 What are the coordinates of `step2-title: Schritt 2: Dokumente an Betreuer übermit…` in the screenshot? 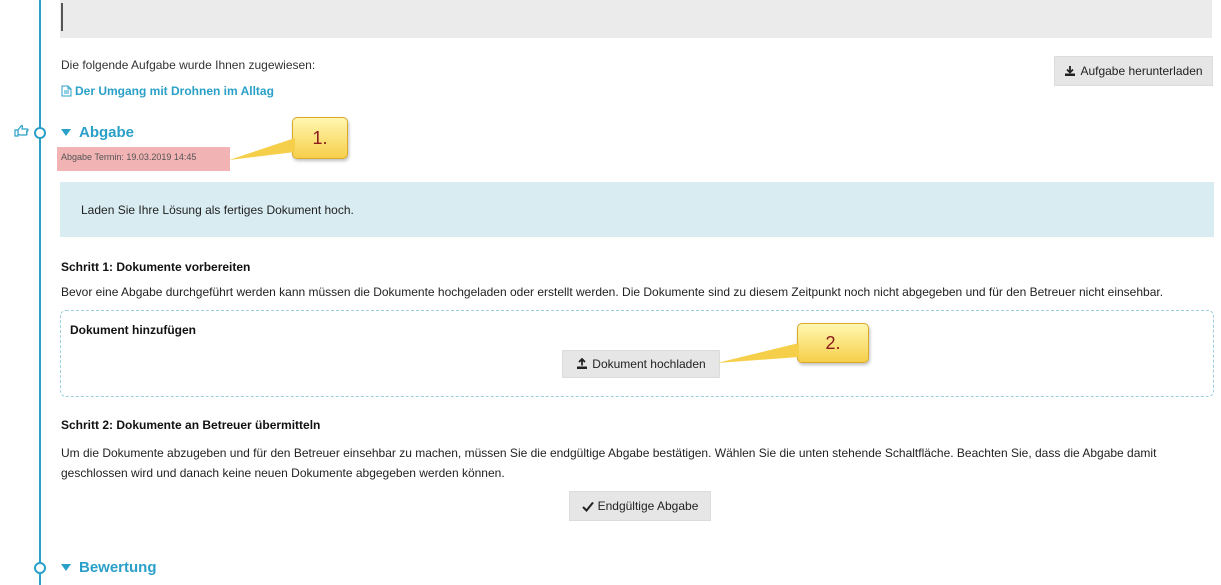 It's located at (191, 425).